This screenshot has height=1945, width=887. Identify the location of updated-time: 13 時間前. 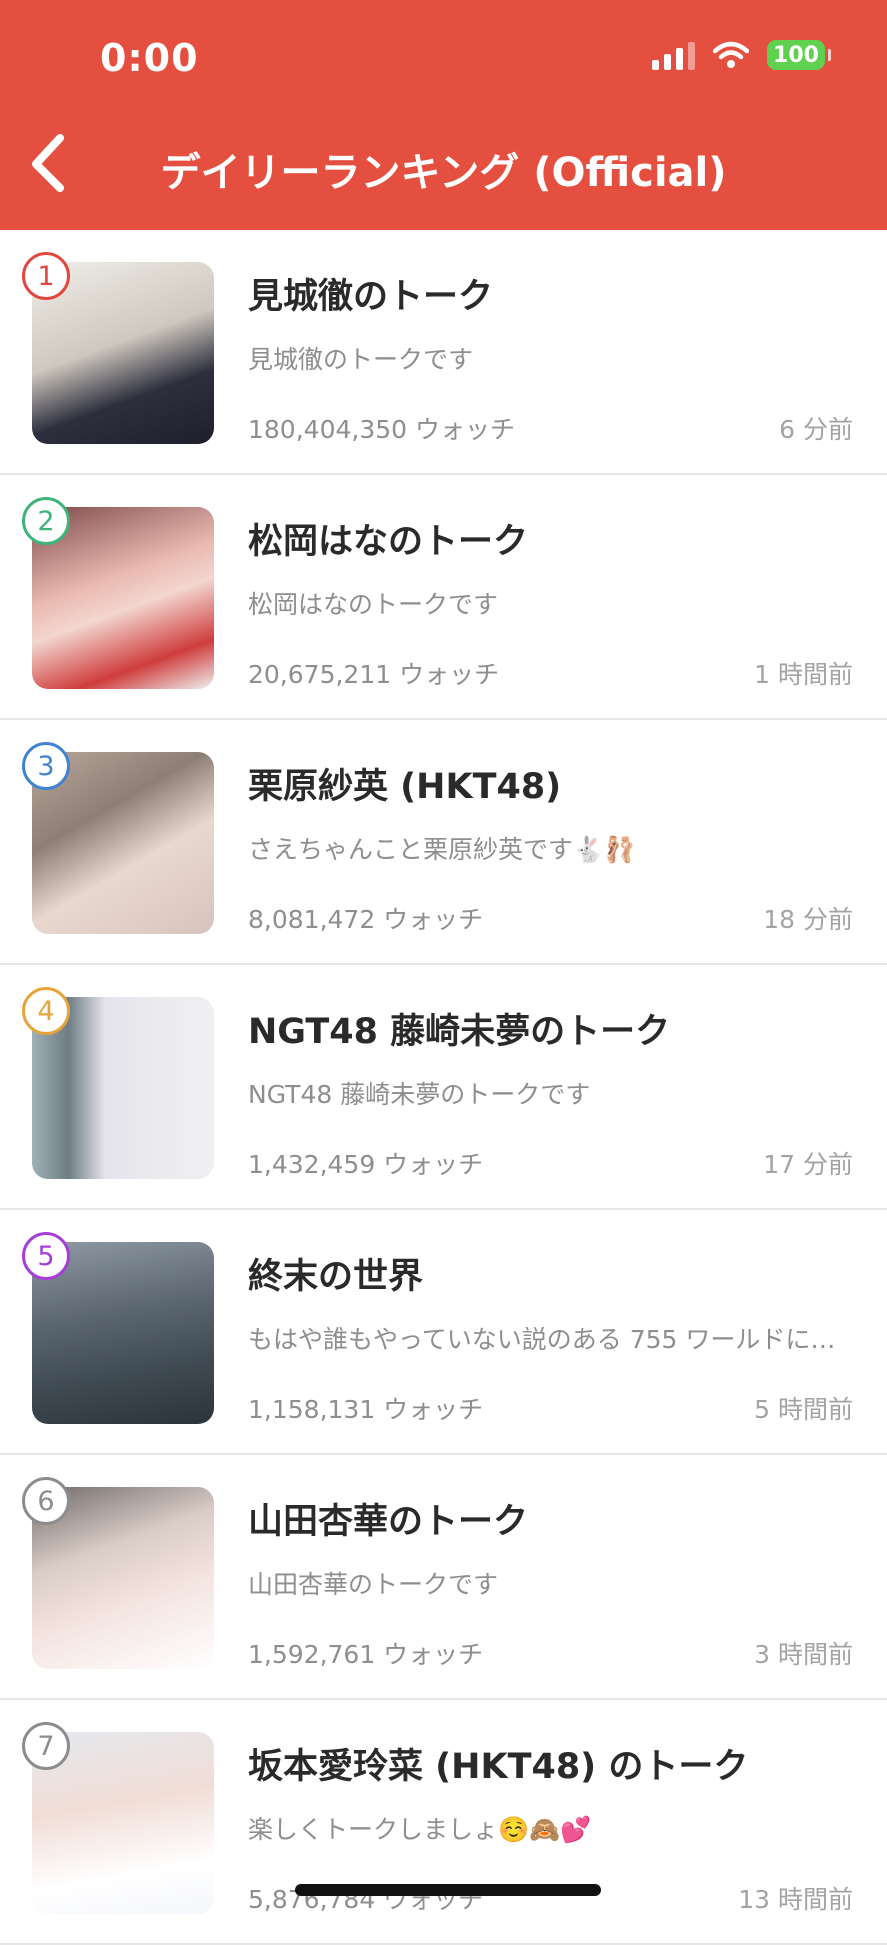
(795, 1899).